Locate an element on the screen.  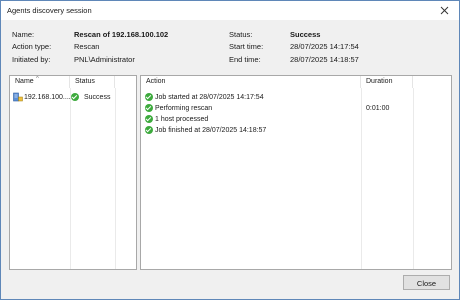
sort-ascending-icon: ^ is located at coordinates (37, 79).